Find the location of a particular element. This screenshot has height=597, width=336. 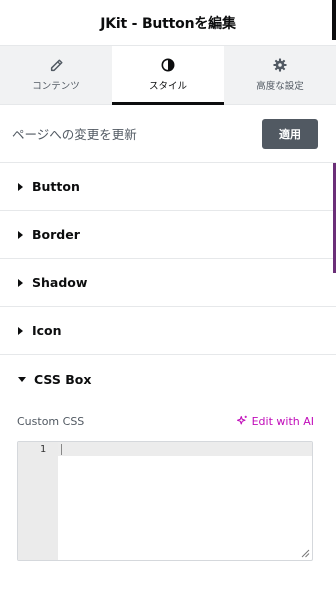

edit-with-ai-link: Edit with AI is located at coordinates (275, 421).